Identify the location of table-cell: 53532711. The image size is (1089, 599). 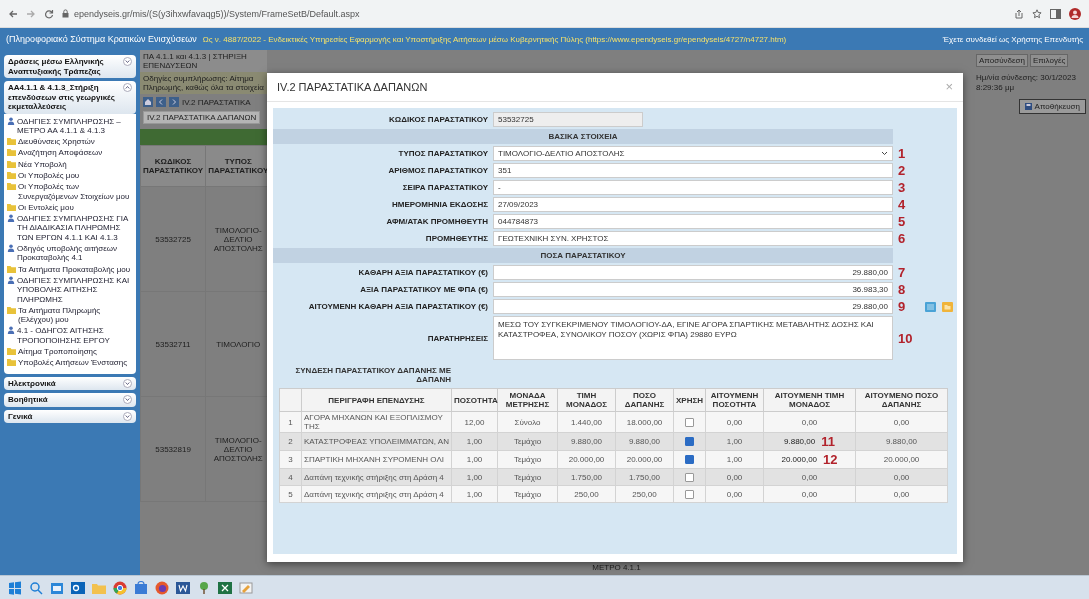
(173, 344).